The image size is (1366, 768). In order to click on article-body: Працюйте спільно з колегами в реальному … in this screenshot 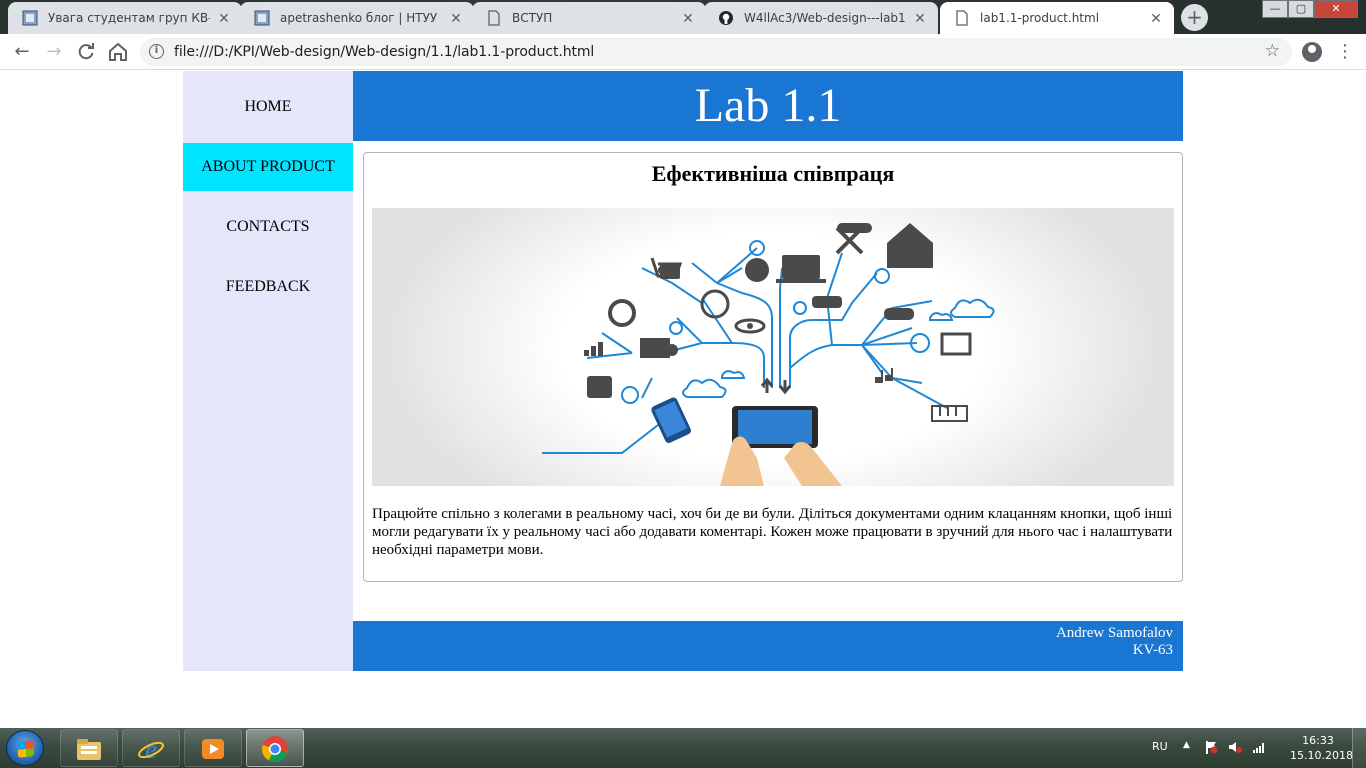, I will do `click(772, 532)`.